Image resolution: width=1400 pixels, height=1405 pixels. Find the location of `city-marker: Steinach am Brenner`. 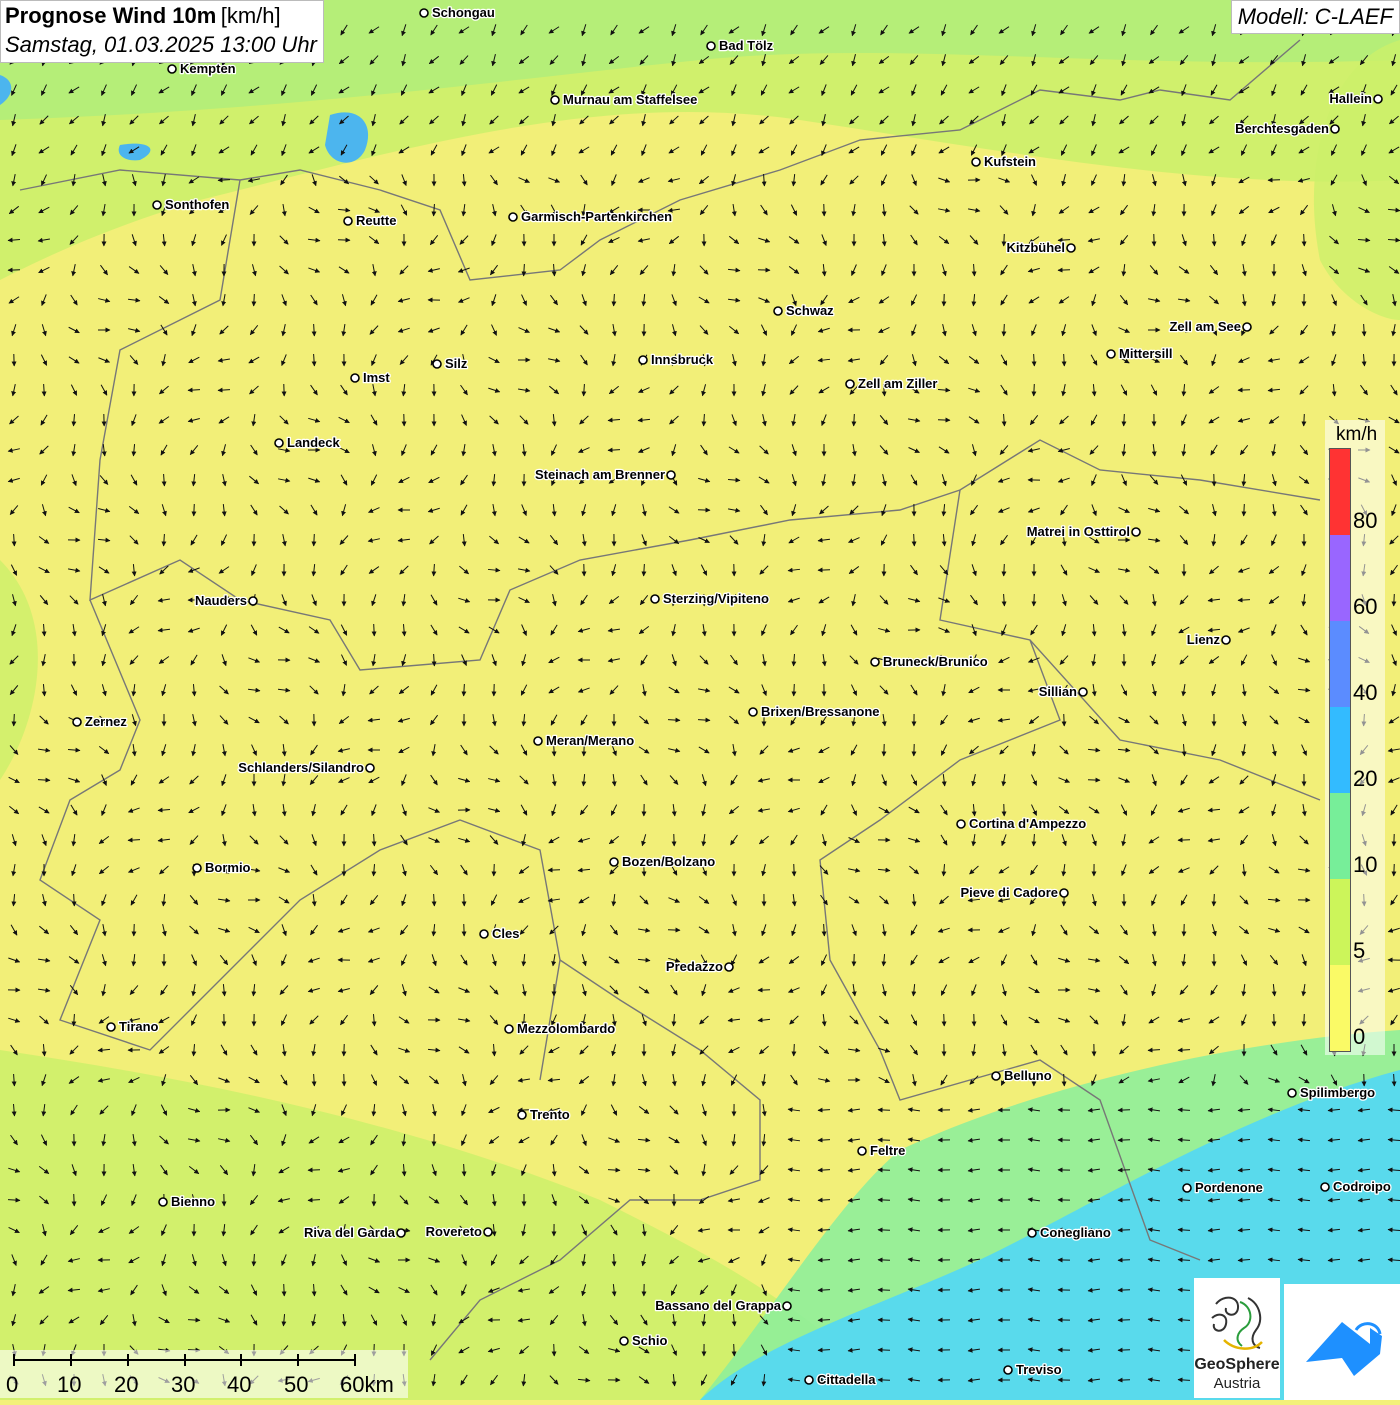

city-marker: Steinach am Brenner is located at coordinates (605, 474).